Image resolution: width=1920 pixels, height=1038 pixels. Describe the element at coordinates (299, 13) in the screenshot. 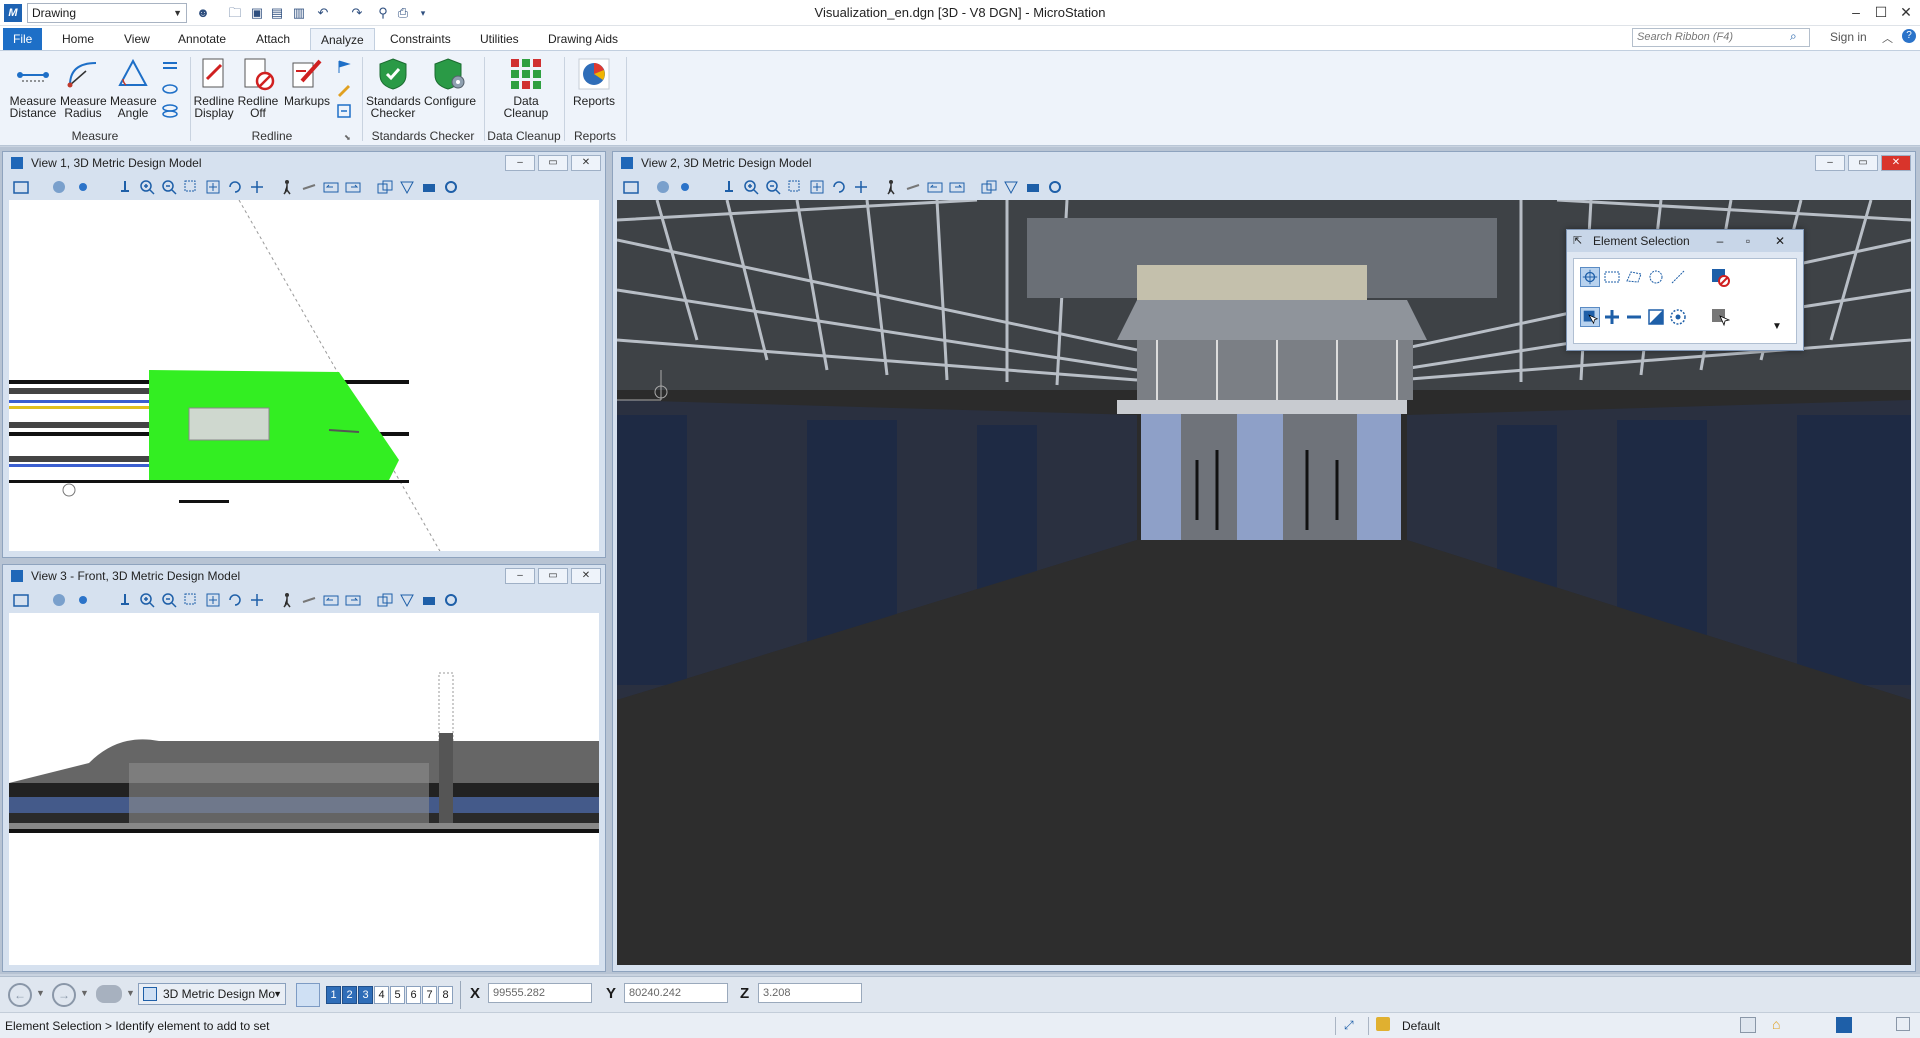

I see `compress-icon: ▥` at that location.